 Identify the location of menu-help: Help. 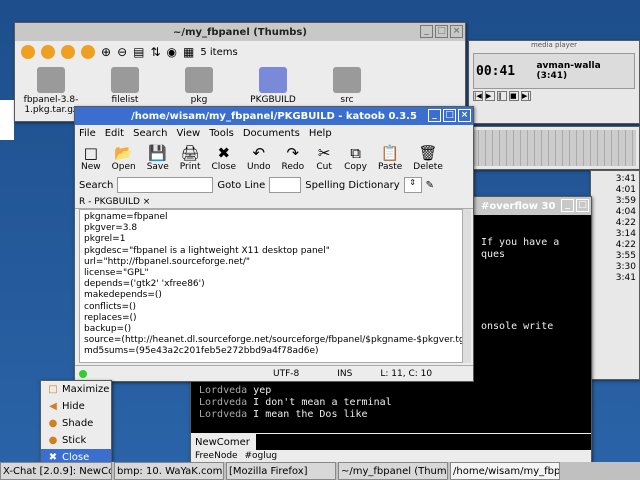
(320, 133).